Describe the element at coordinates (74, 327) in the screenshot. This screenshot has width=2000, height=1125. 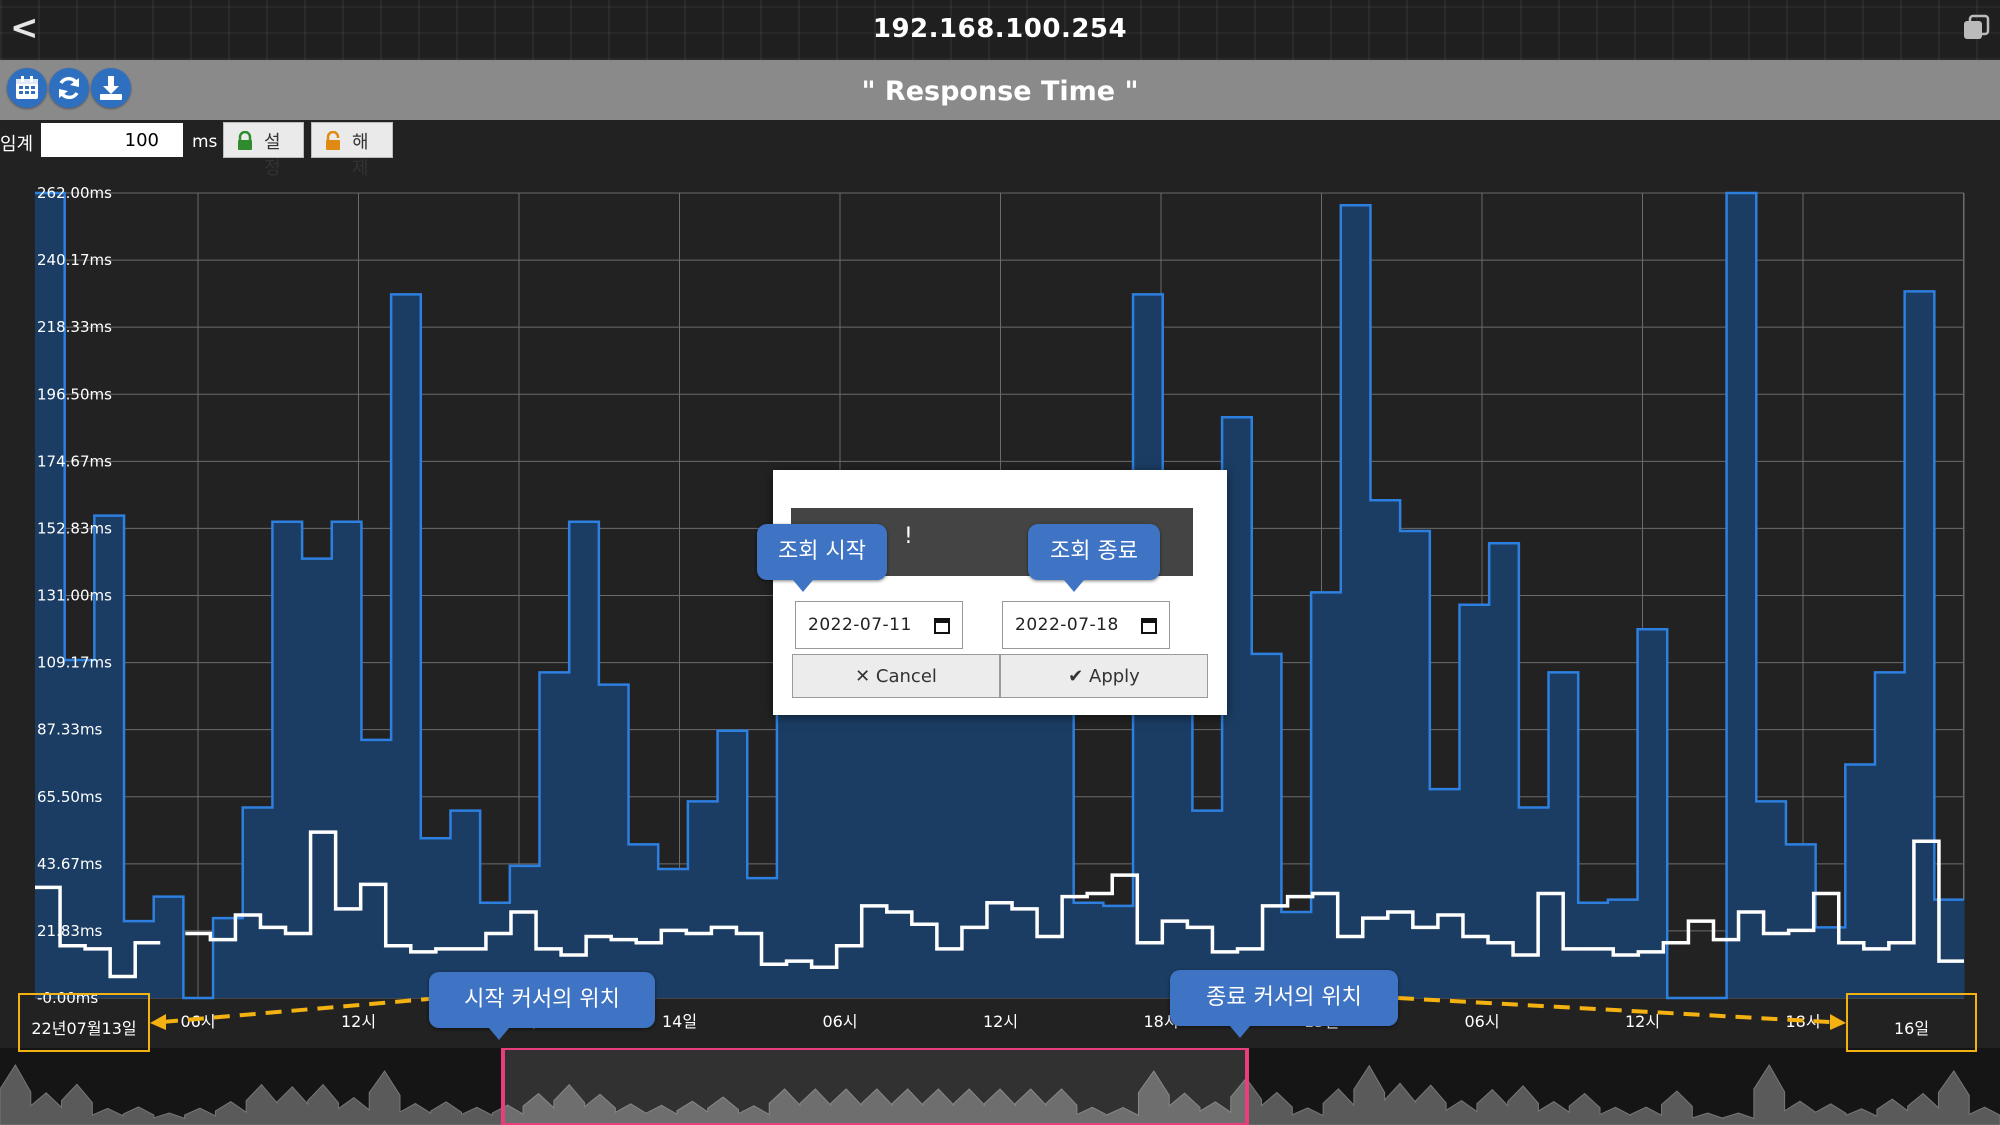
I see `y-tick-label: 218.33ms` at that location.